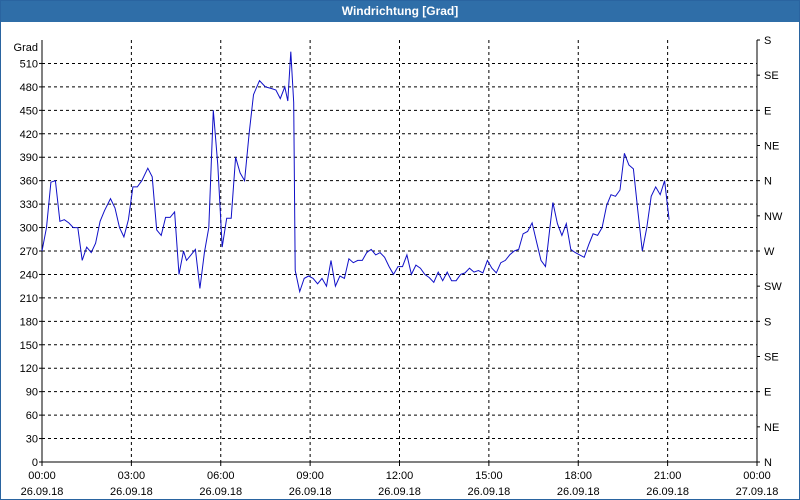 This screenshot has height=500, width=800. I want to click on y-tick-label: 240, so click(29, 275).